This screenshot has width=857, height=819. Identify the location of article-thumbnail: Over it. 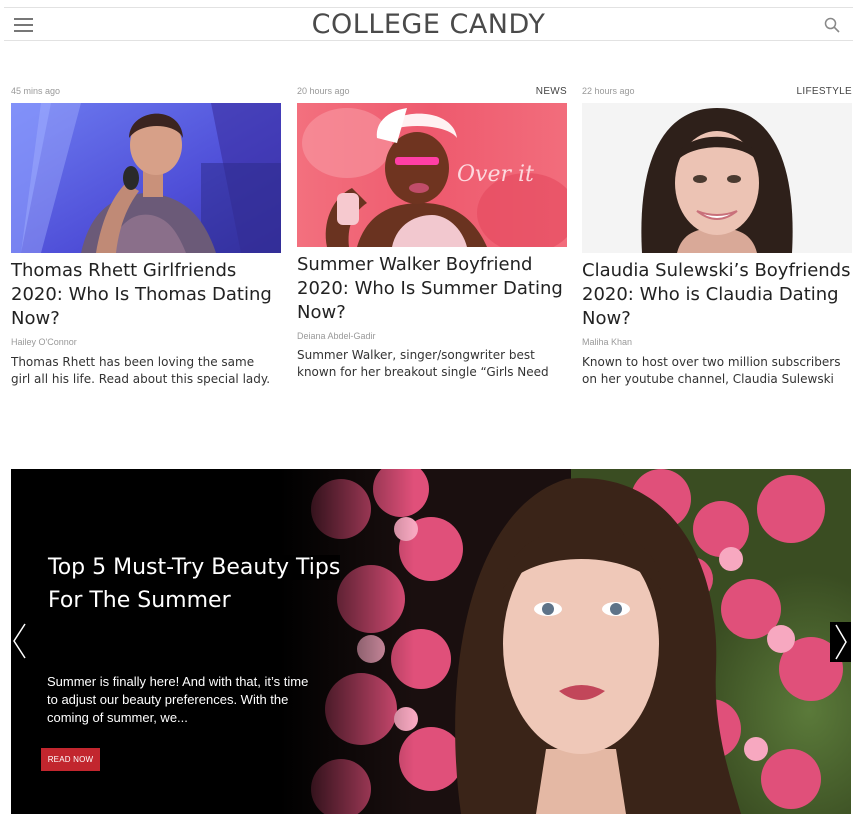
(432, 175).